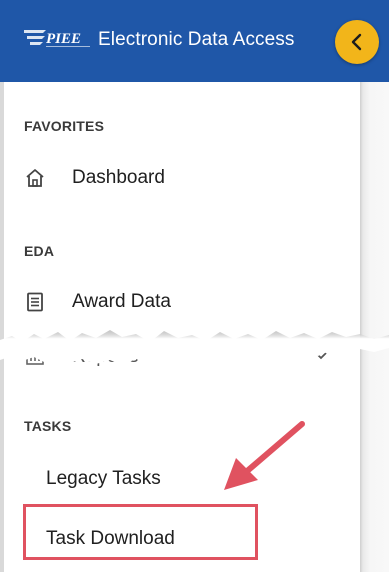 The image size is (389, 572). What do you see at coordinates (64, 126) in the screenshot?
I see `section-heading-favorites: FAVORITES` at bounding box center [64, 126].